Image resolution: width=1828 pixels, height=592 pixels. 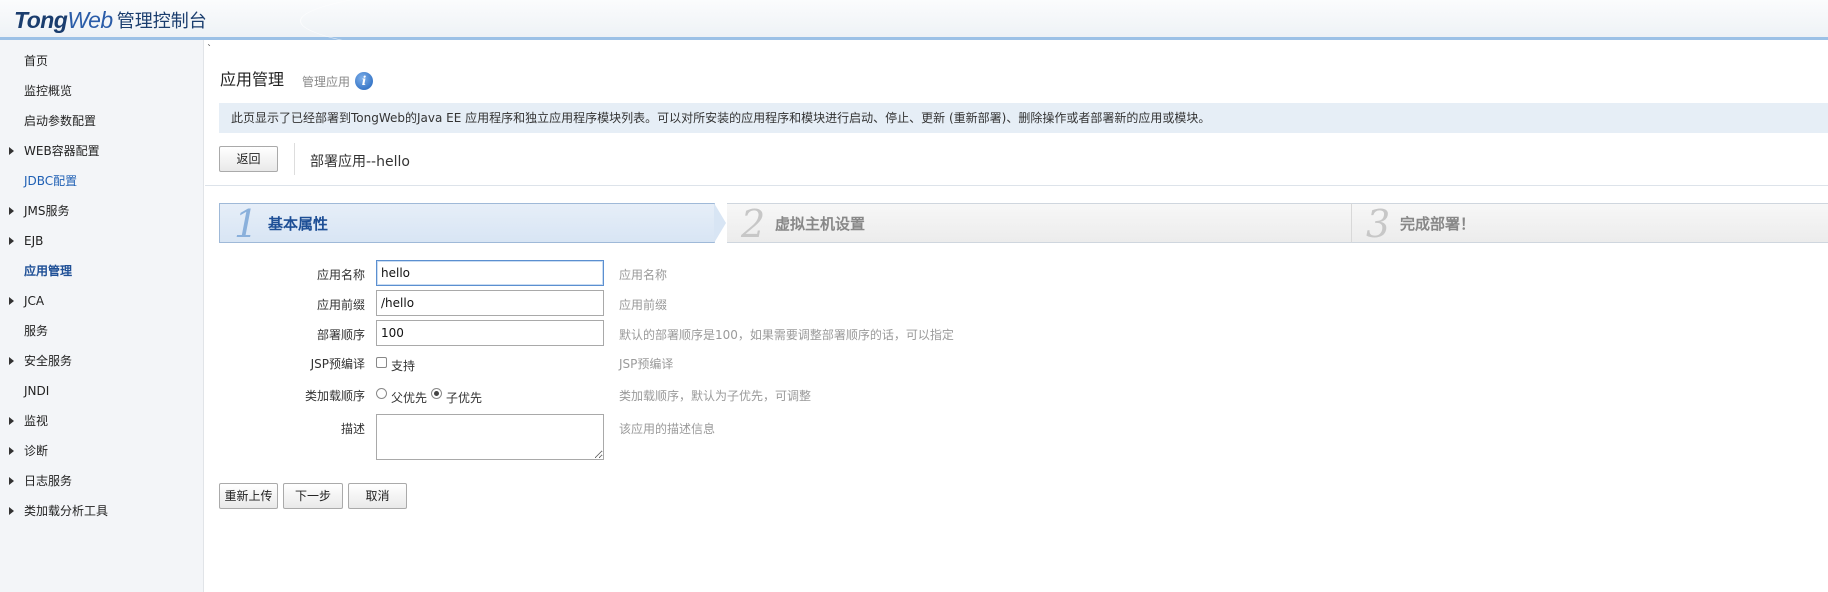 I want to click on parent-first-option: 父优先, so click(x=409, y=397).